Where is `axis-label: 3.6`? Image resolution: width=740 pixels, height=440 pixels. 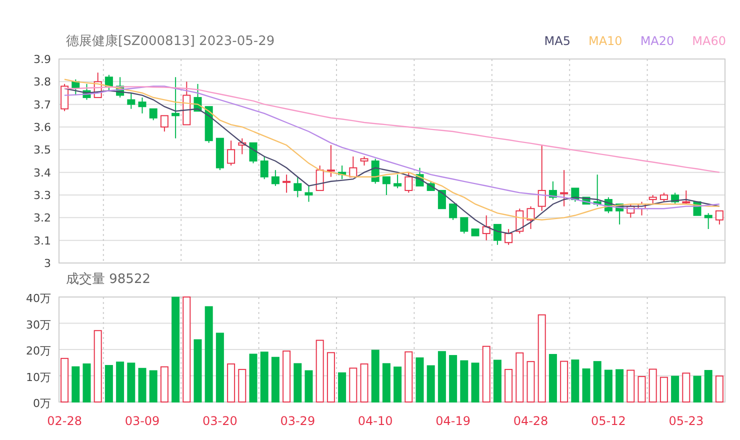 axis-label: 3.6 is located at coordinates (42, 127).